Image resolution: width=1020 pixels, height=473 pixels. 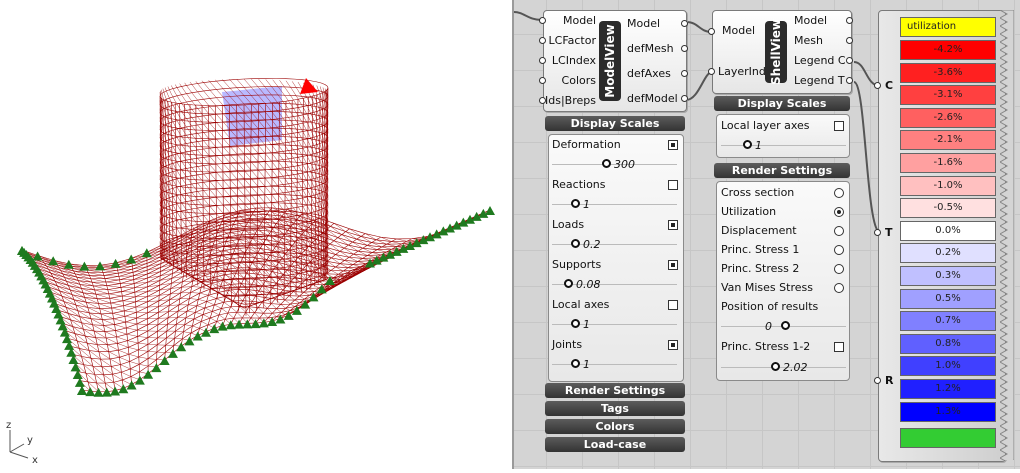 What do you see at coordinates (579, 20) in the screenshot?
I see `mv-in-model: Model` at bounding box center [579, 20].